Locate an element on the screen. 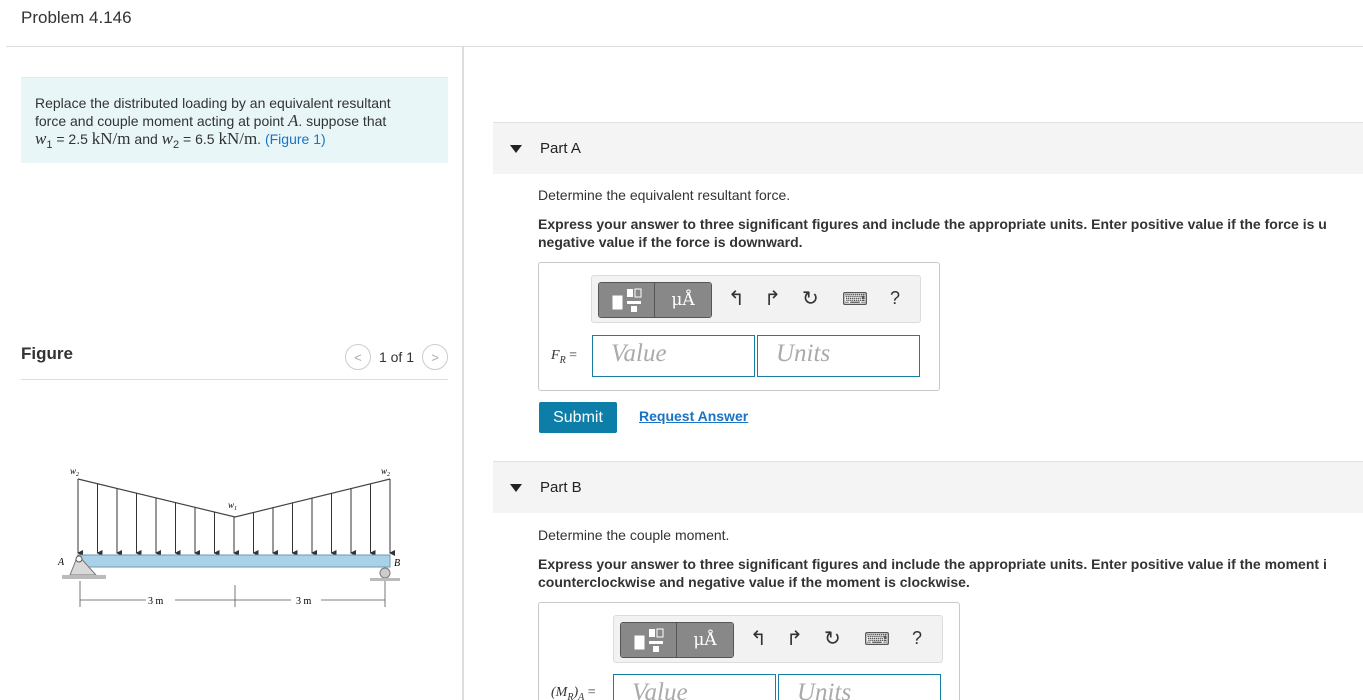 This screenshot has height=700, width=1363. var-symbol: F is located at coordinates (555, 355).